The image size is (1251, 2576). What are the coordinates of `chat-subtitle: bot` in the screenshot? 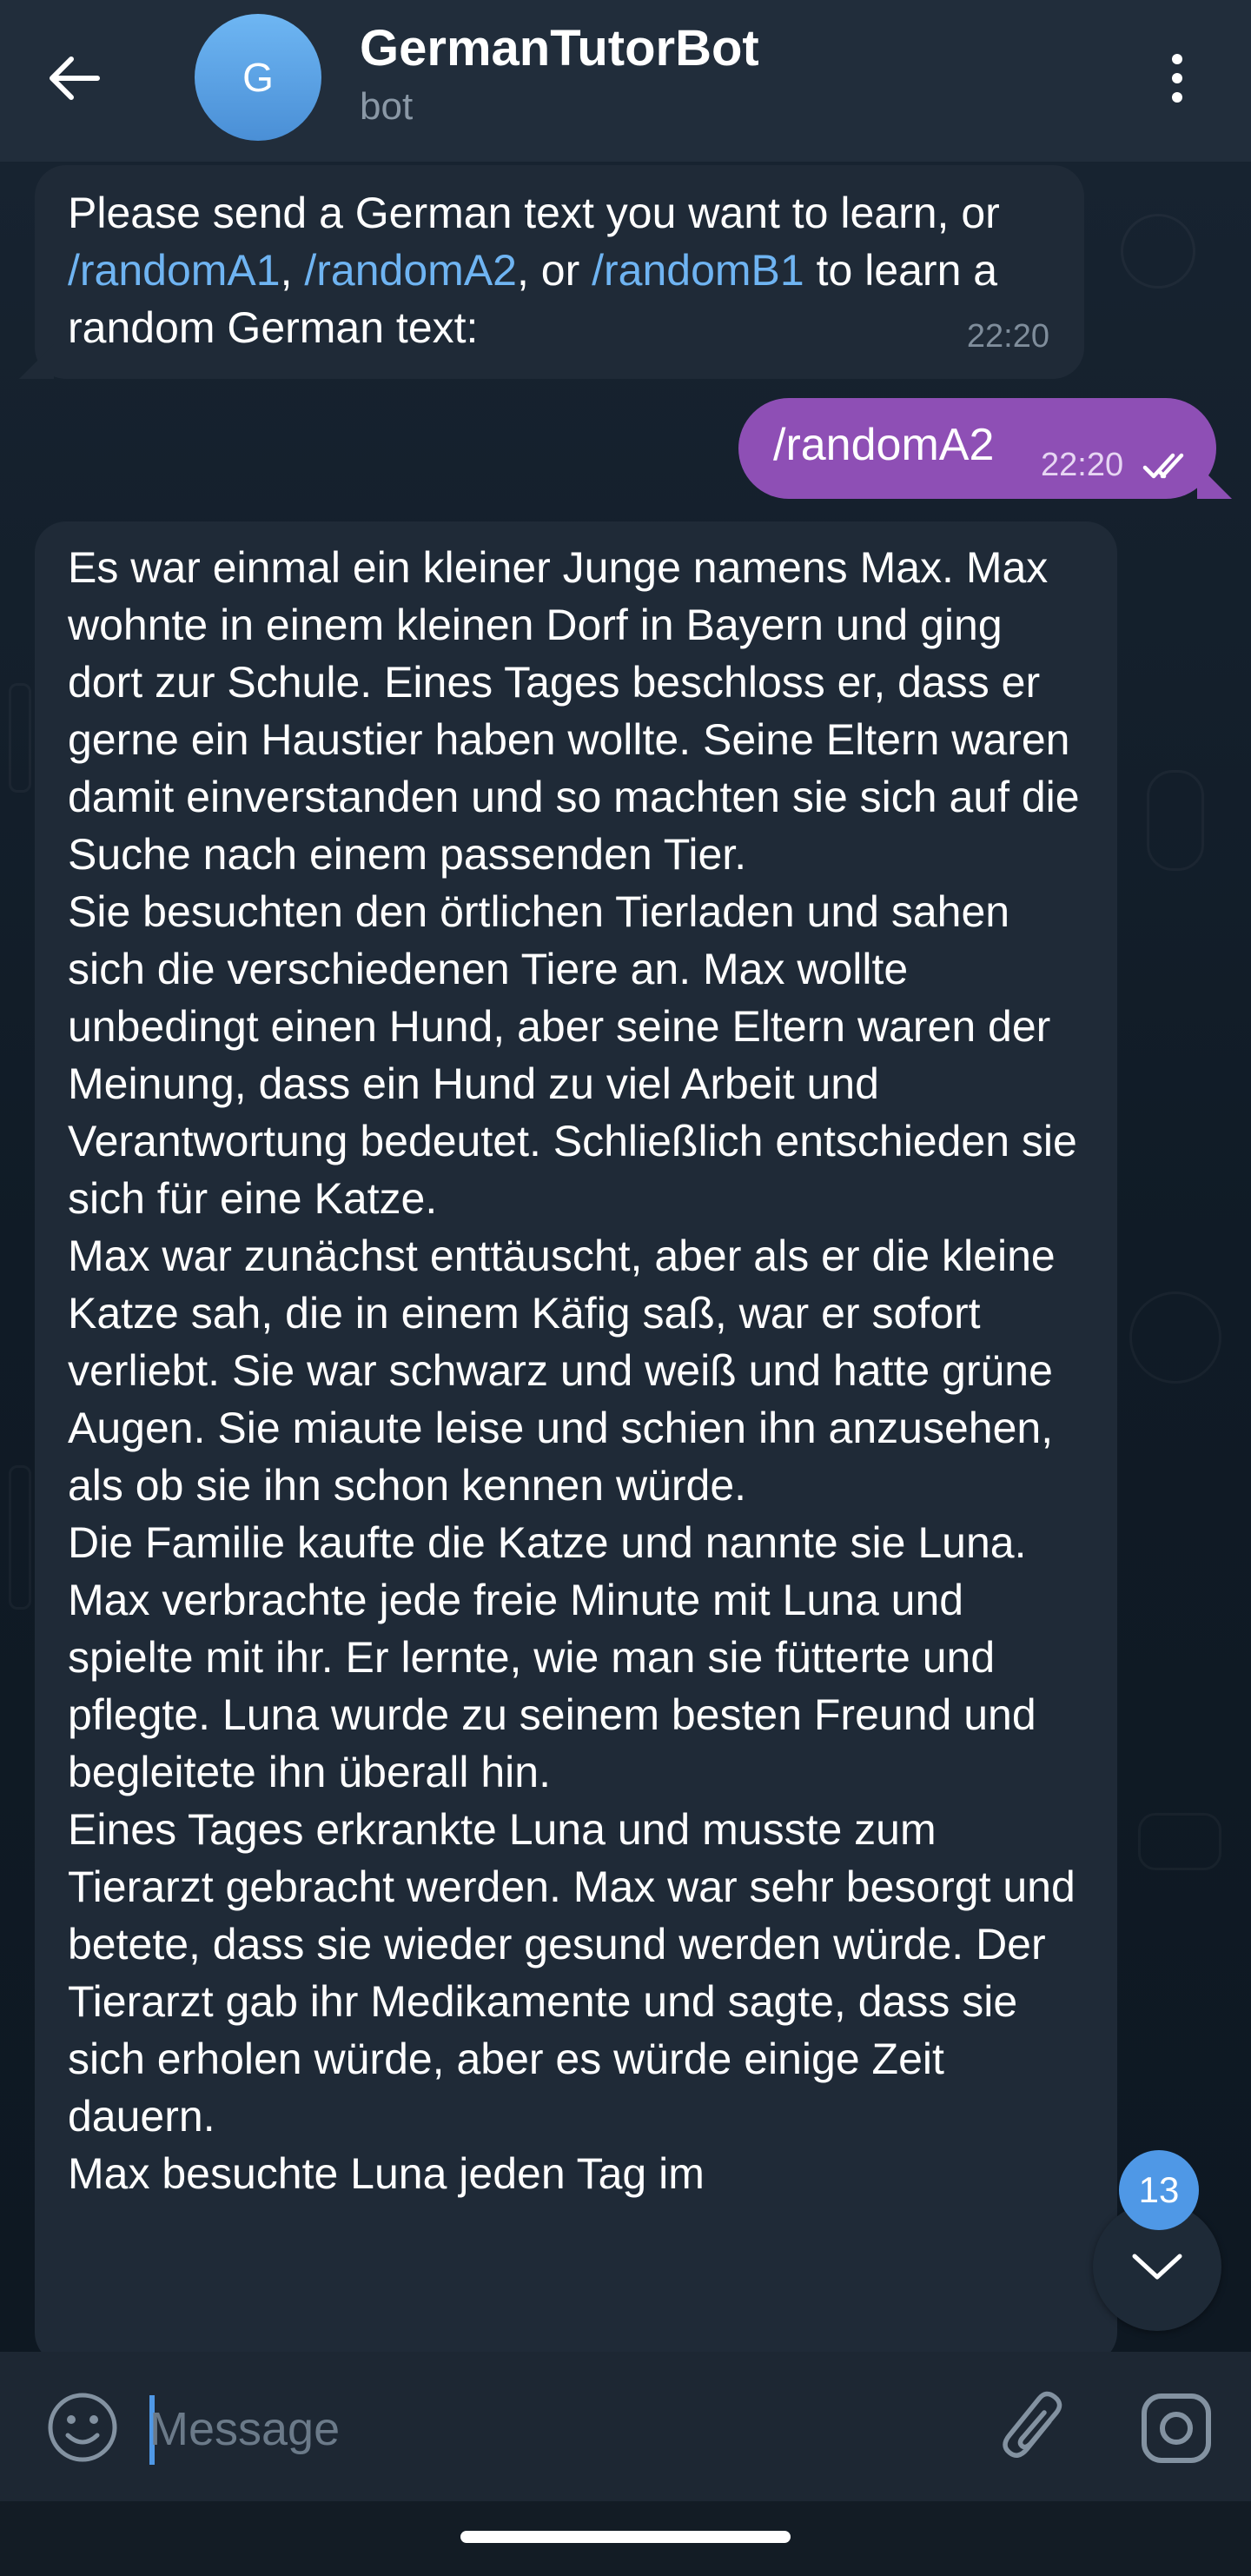 It's located at (387, 106).